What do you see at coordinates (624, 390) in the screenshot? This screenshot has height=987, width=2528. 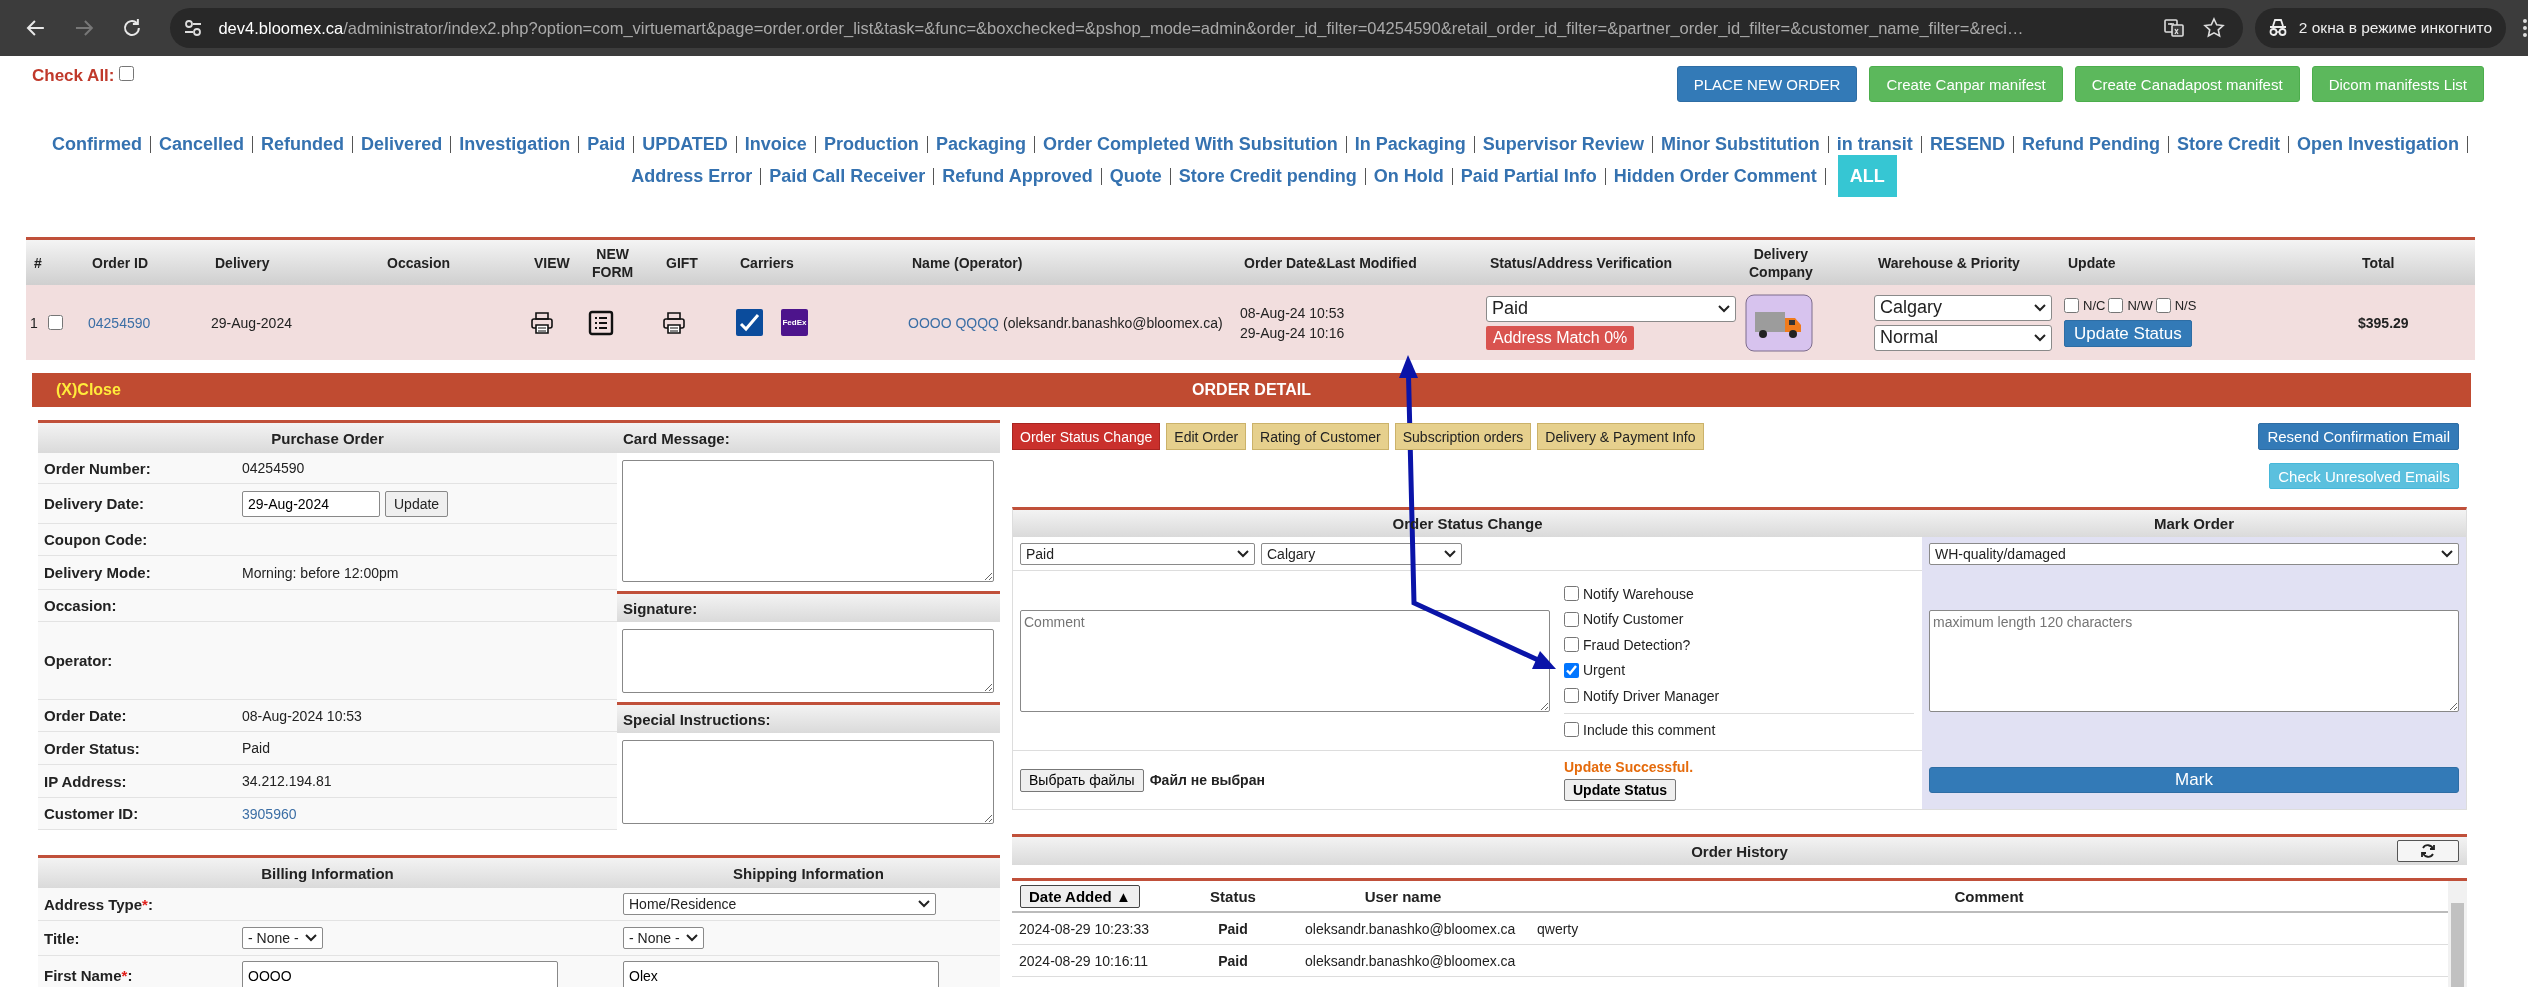 I see `close-link: (X)Close` at bounding box center [624, 390].